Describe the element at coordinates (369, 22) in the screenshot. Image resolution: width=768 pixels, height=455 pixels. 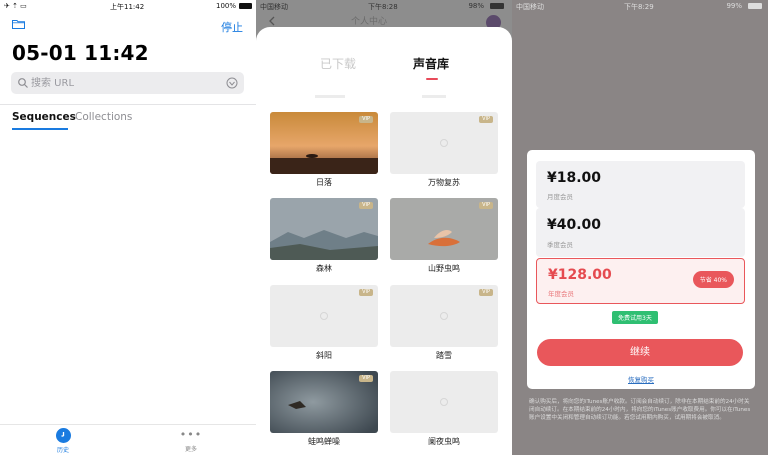
I see `background-title: 个人中心` at that location.